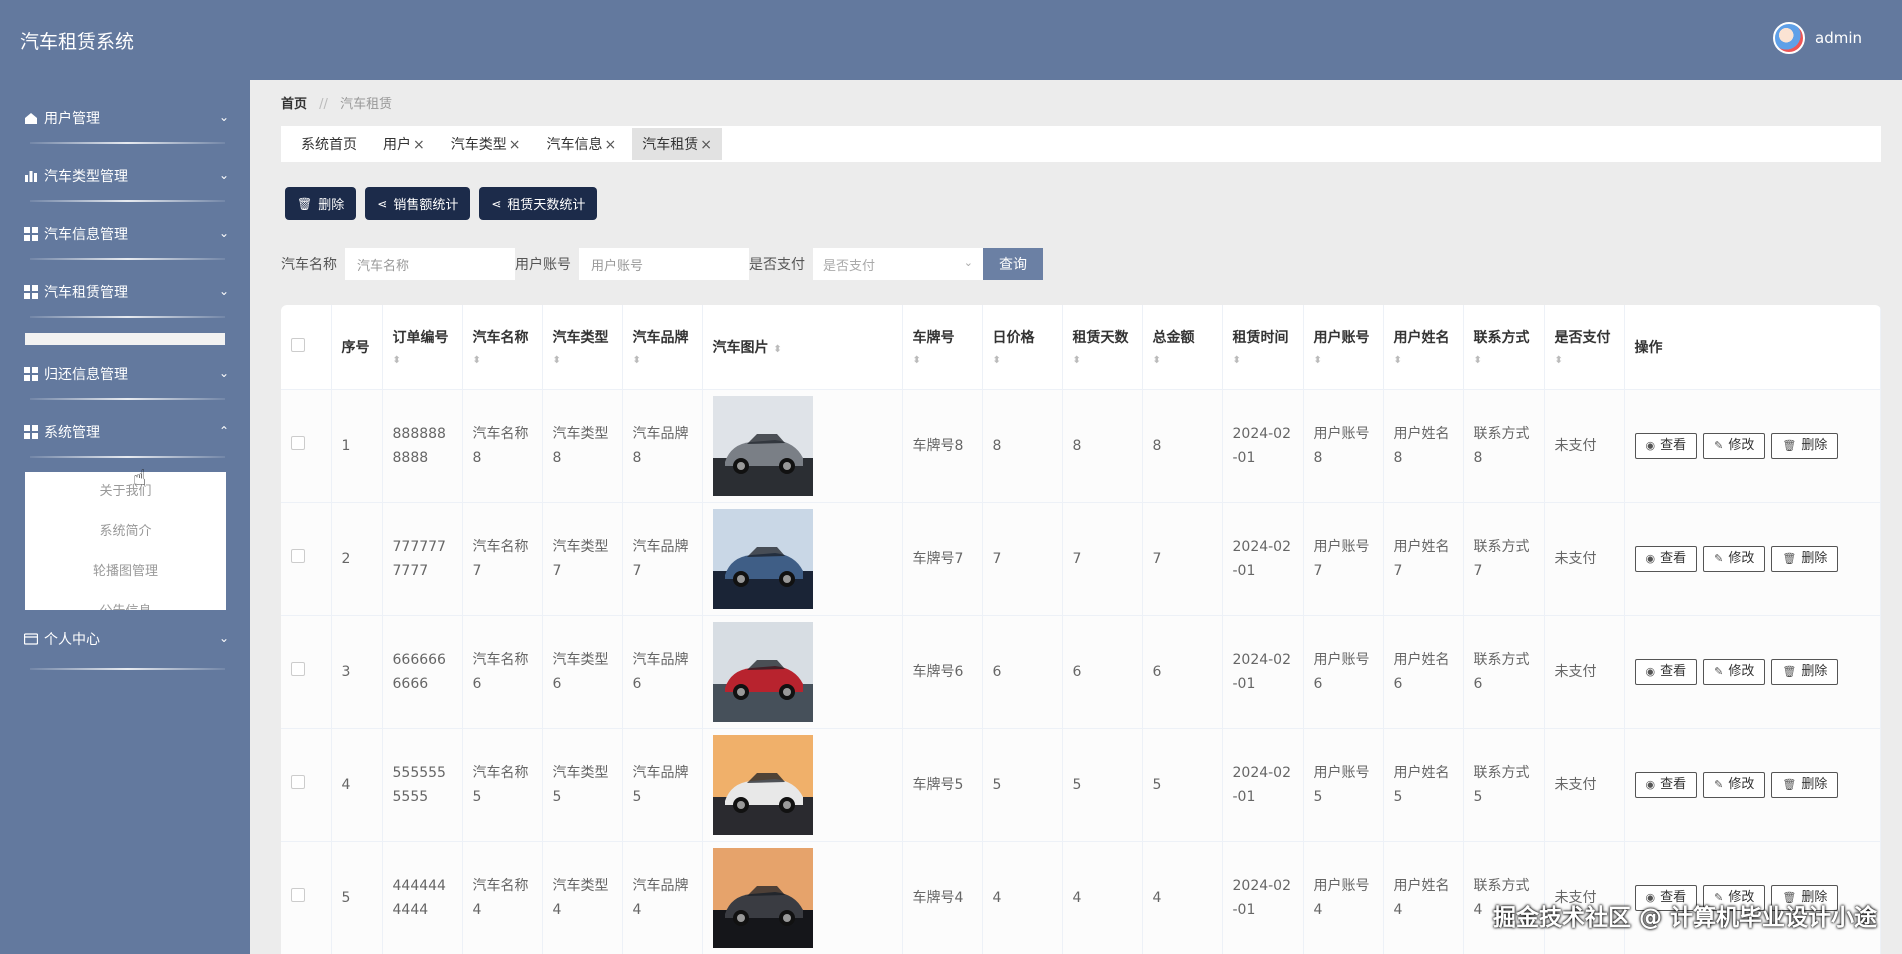  Describe the element at coordinates (582, 347) in the screenshot. I see `column-header: 汽车类型 ⬍` at that location.